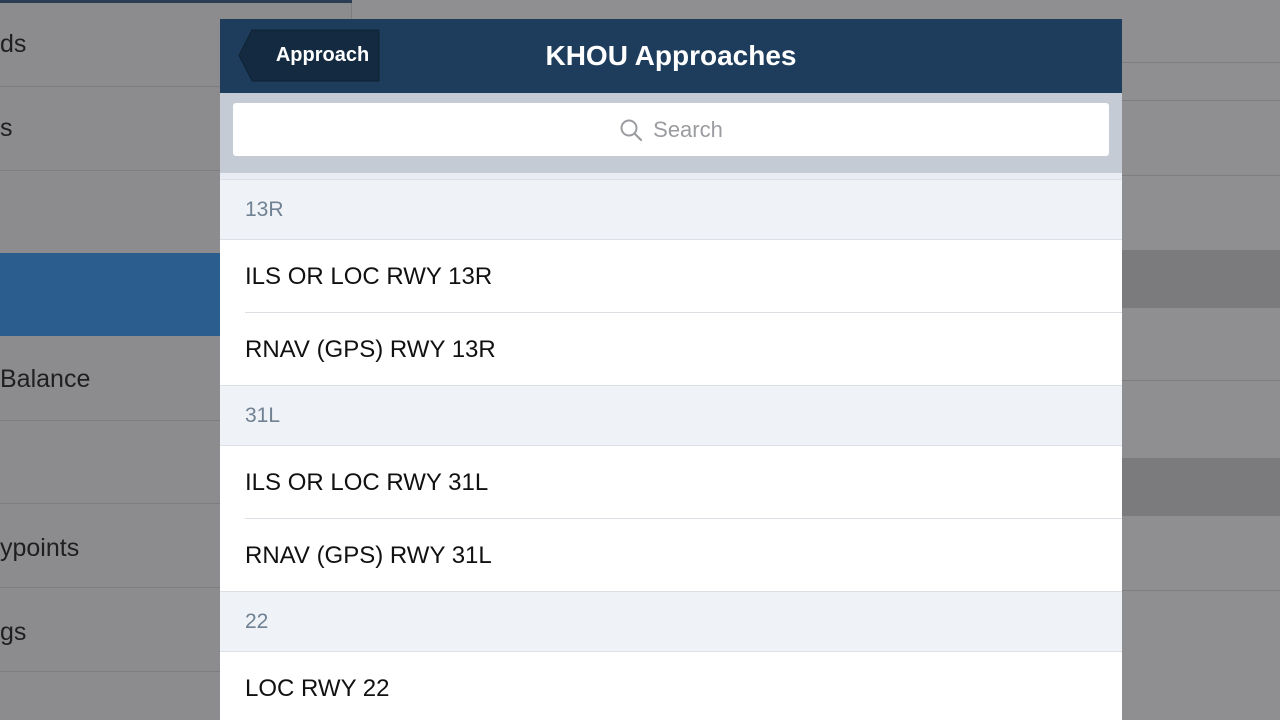  I want to click on approach-row: RNAV (GPS) RWY 13R, so click(671, 349).